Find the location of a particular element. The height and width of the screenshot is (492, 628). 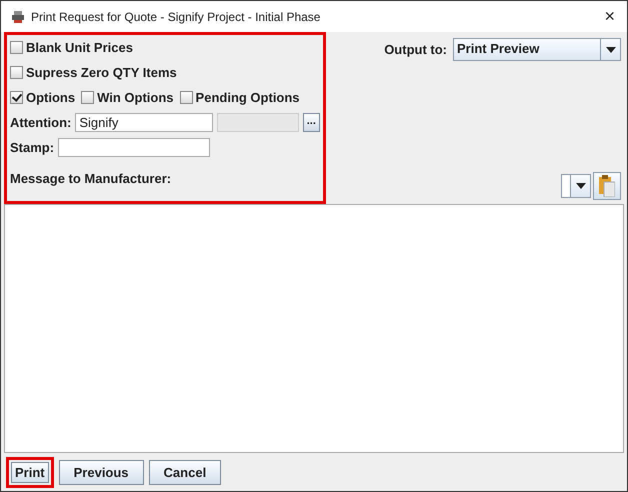

checkbox: Supress Zero QTY Items is located at coordinates (165, 72).